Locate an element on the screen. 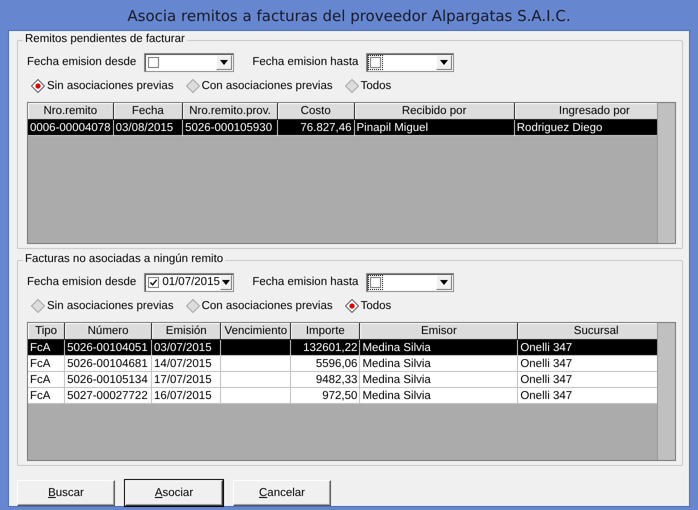 The width and height of the screenshot is (698, 510). date-value: 01/07/2015 is located at coordinates (191, 282).